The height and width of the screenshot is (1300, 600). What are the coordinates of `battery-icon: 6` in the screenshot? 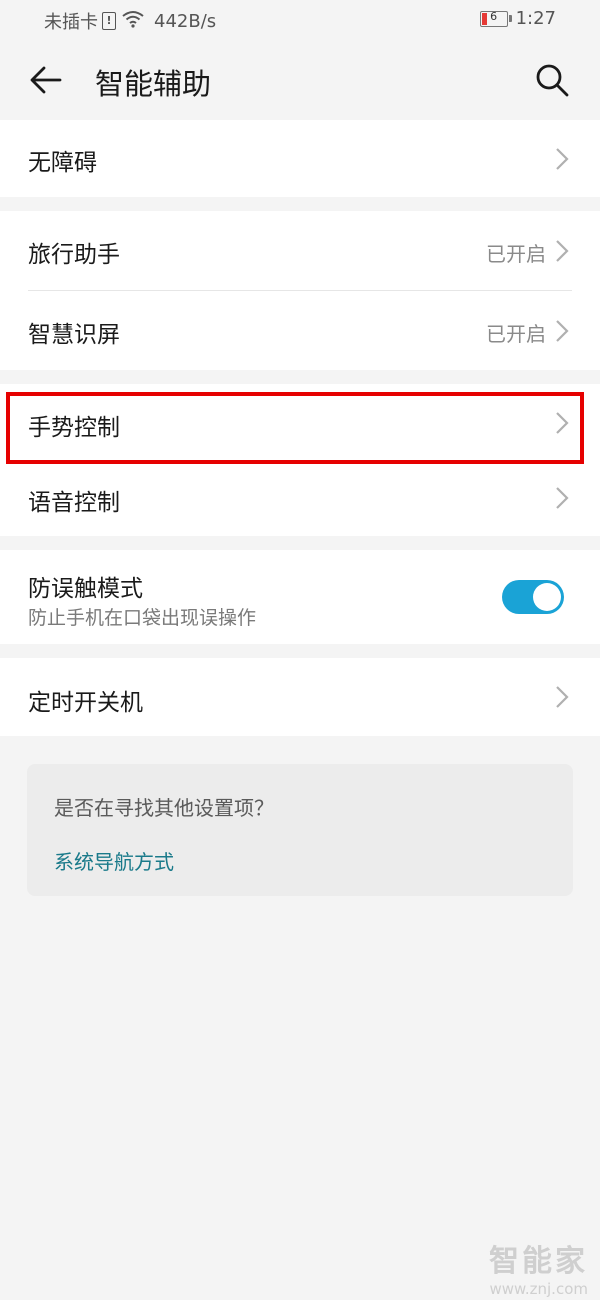 It's located at (495, 18).